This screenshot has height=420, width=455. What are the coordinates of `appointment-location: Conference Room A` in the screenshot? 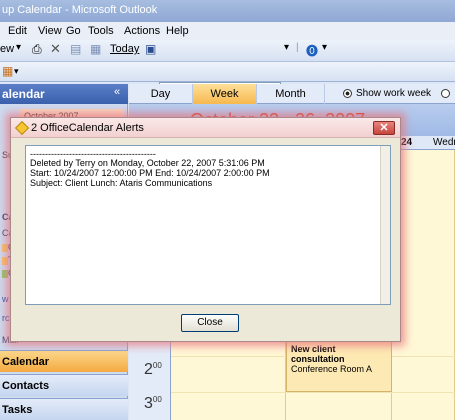 It's located at (332, 369).